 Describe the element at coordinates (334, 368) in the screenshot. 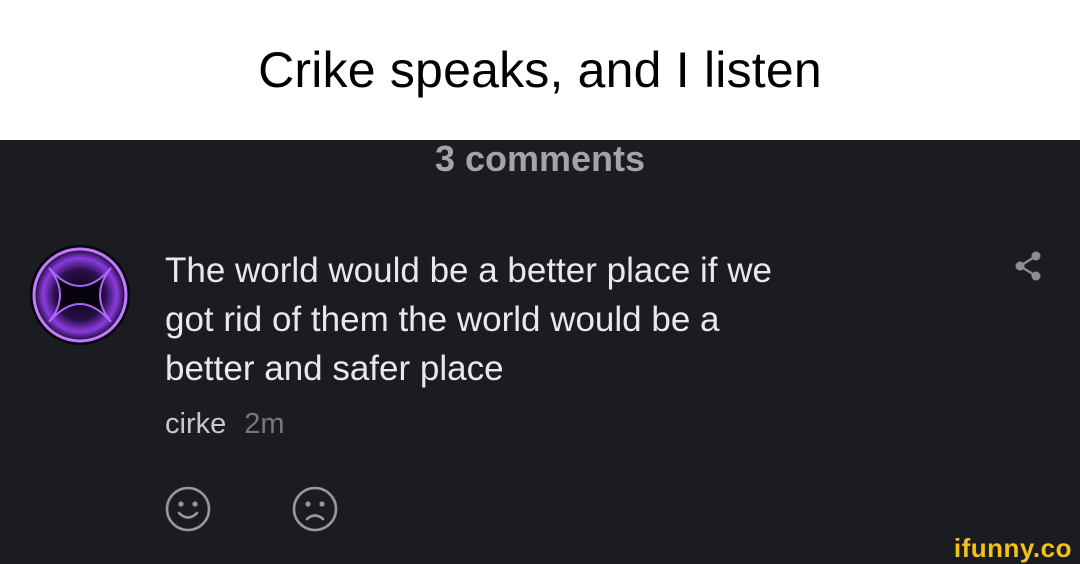

I see `comment-line: better and safer place` at that location.